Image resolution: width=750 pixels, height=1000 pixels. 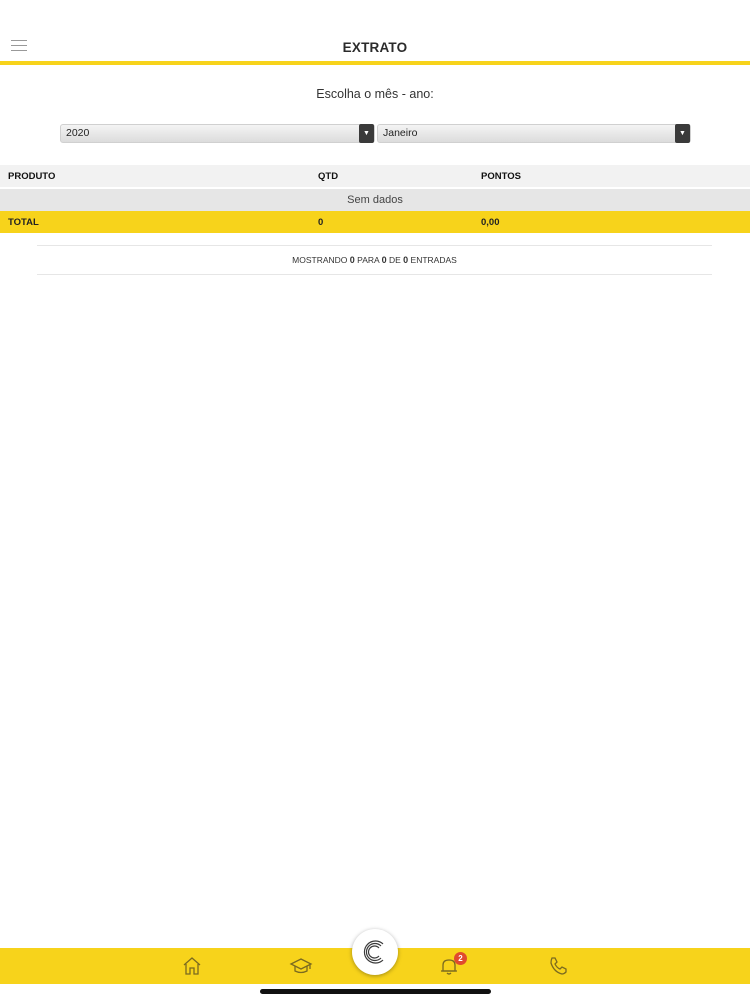 What do you see at coordinates (375, 63) in the screenshot?
I see `header-divider` at bounding box center [375, 63].